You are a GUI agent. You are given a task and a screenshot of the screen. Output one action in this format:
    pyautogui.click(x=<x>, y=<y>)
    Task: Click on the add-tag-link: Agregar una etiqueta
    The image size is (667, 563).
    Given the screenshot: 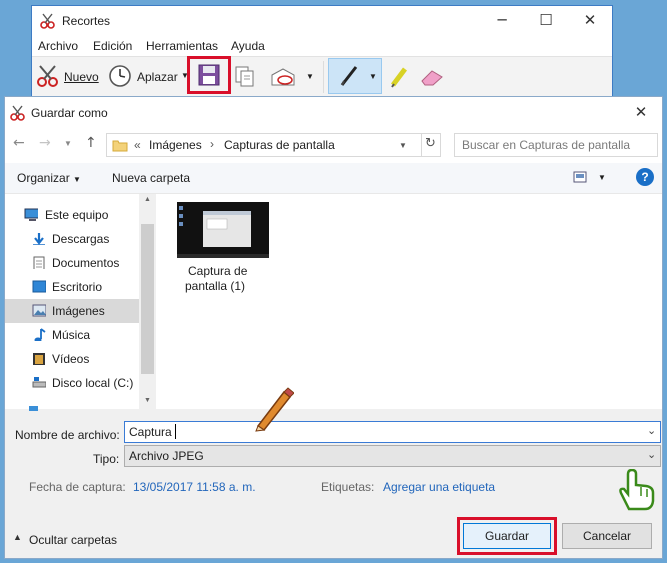 What is the action you would take?
    pyautogui.click(x=439, y=487)
    